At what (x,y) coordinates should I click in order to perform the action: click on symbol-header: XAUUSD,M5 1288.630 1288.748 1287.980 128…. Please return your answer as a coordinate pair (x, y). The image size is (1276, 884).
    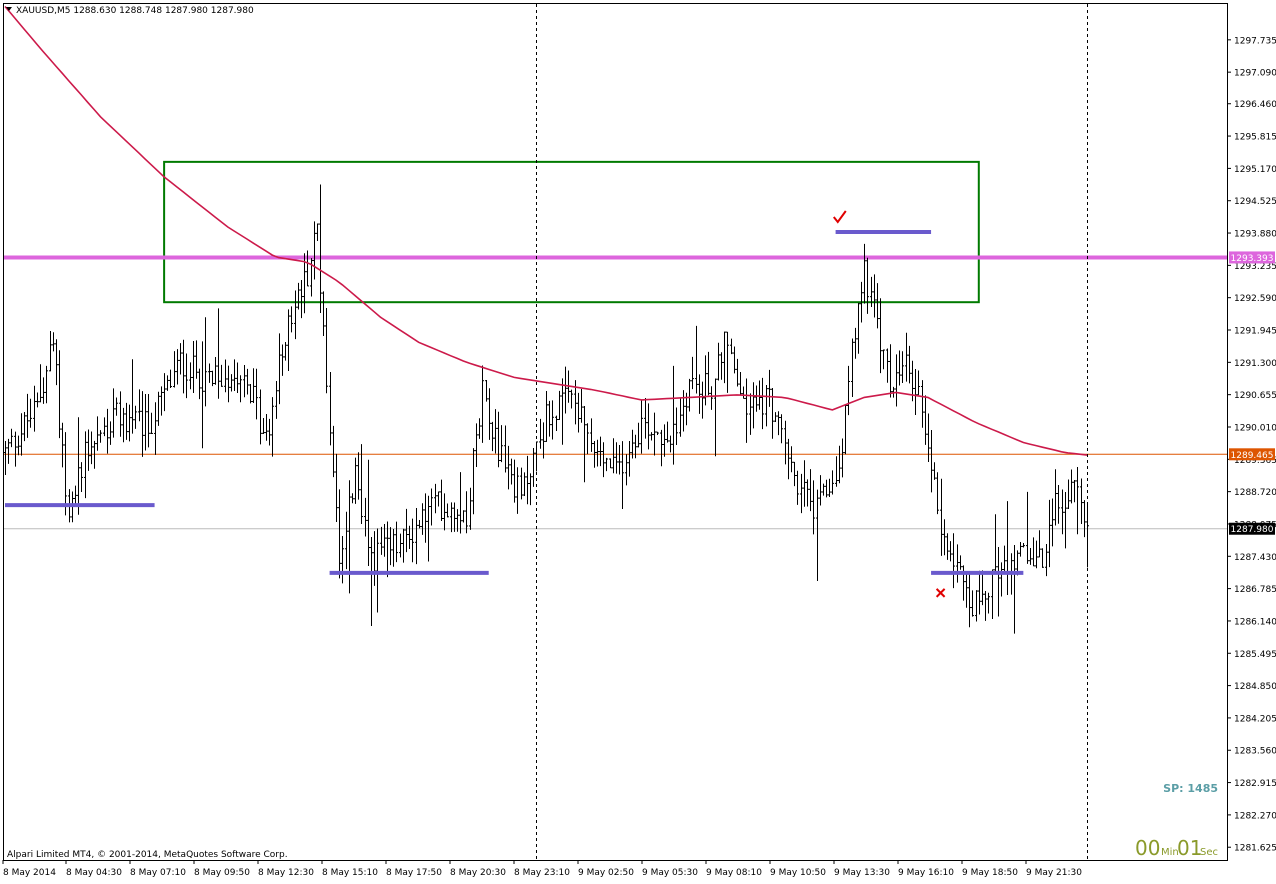
    Looking at the image, I should click on (135, 11).